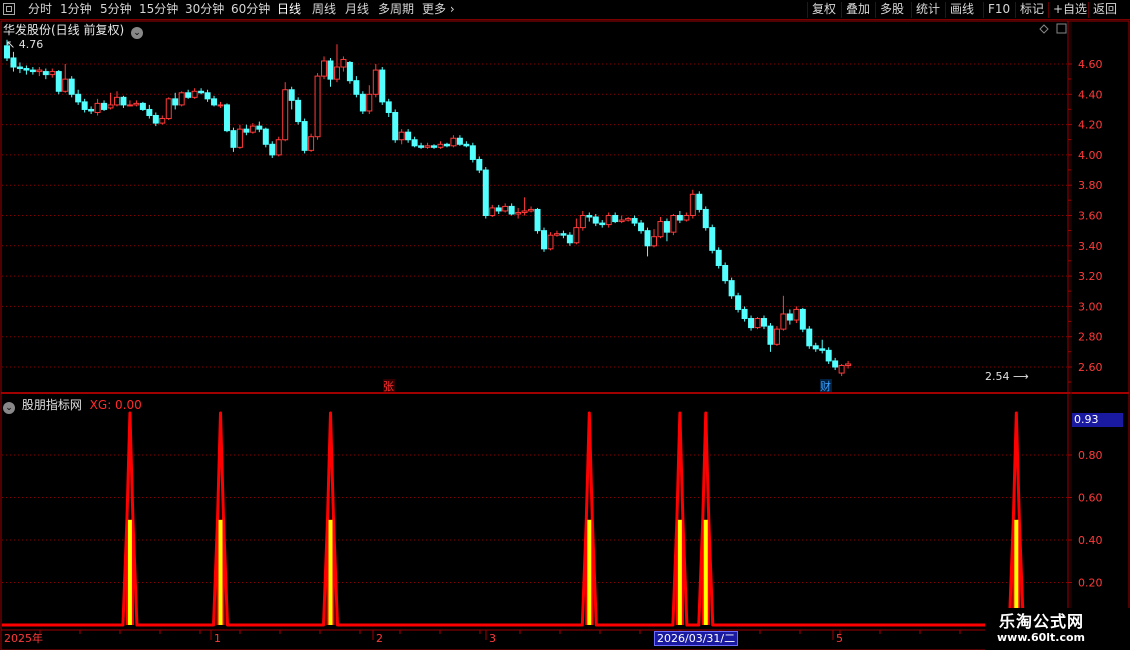  Describe the element at coordinates (51, 405) in the screenshot. I see `indicator-name: 股朋指标网` at that location.